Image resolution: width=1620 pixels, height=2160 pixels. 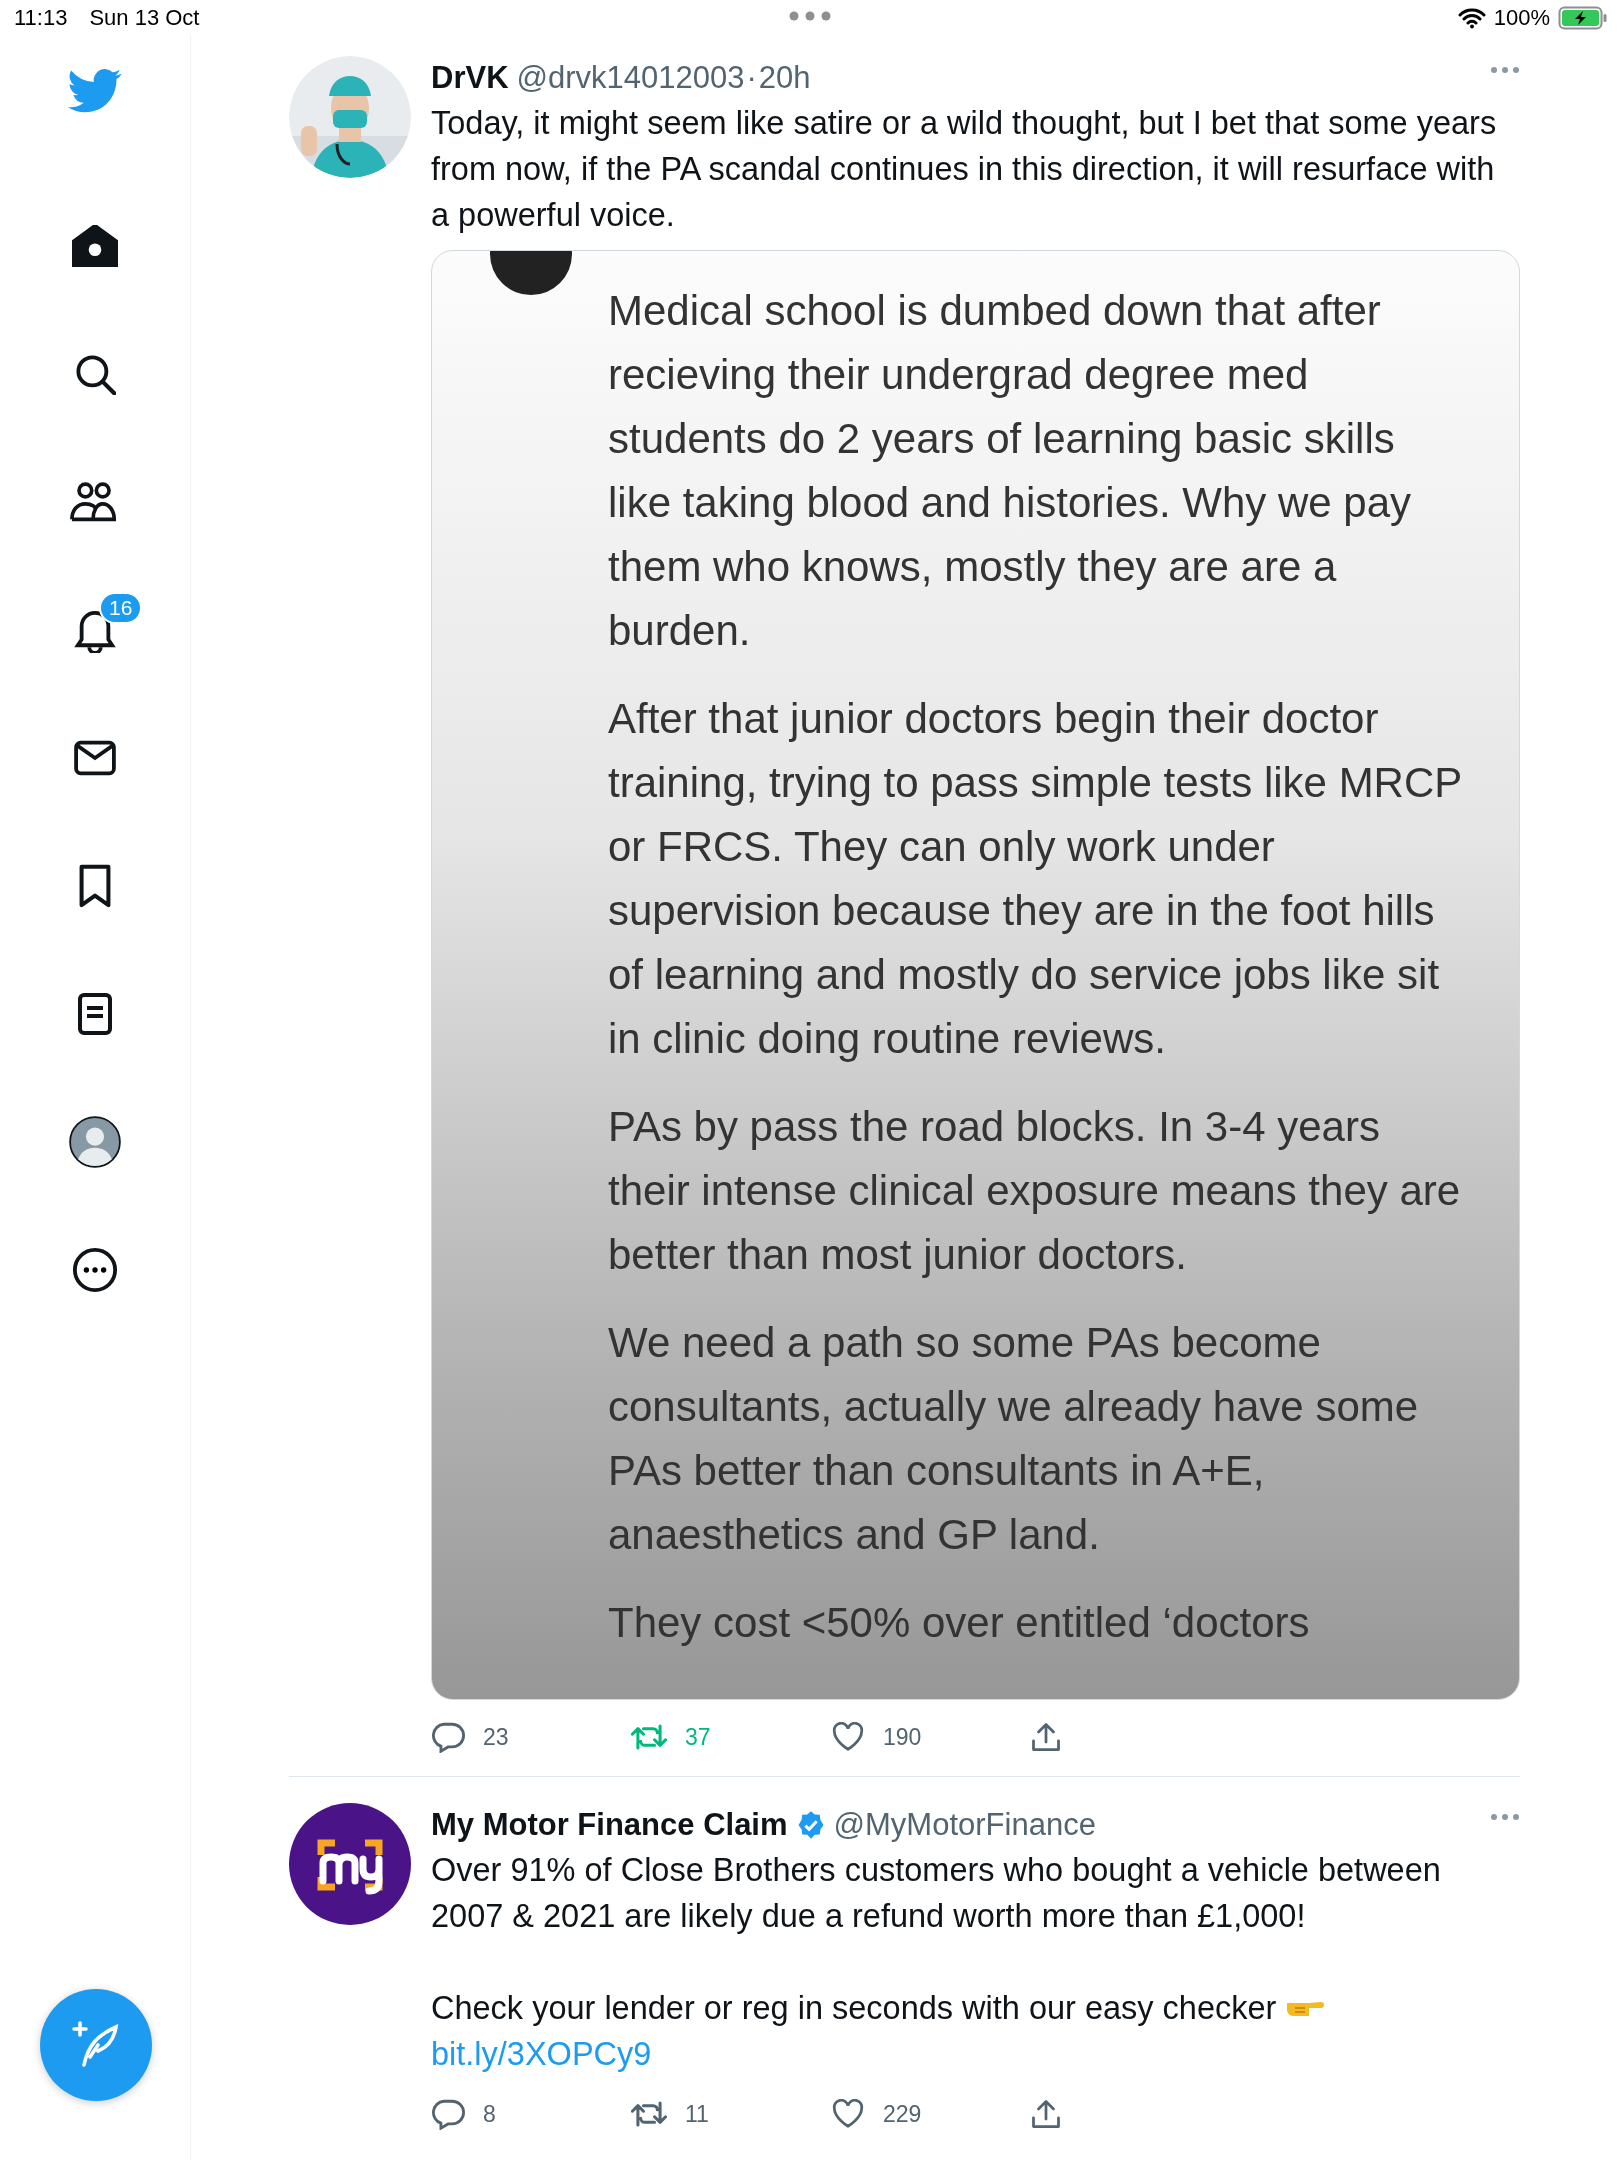 I want to click on retweet-count: 11, so click(x=697, y=2114).